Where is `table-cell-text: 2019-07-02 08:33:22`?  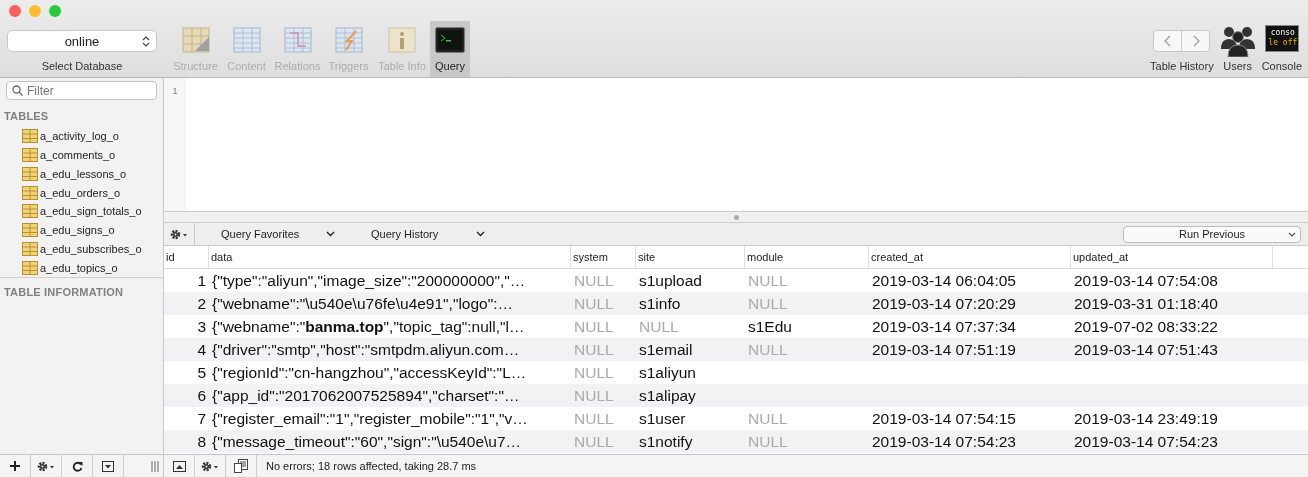
table-cell-text: 2019-07-02 08:33:22 is located at coordinates (1146, 326).